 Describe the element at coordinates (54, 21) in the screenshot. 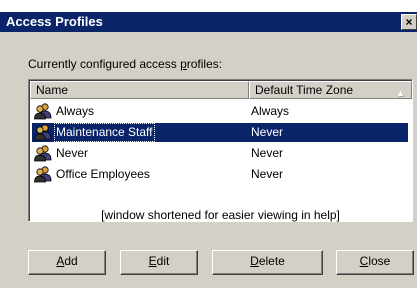

I see `window-title: Access Profiles` at that location.